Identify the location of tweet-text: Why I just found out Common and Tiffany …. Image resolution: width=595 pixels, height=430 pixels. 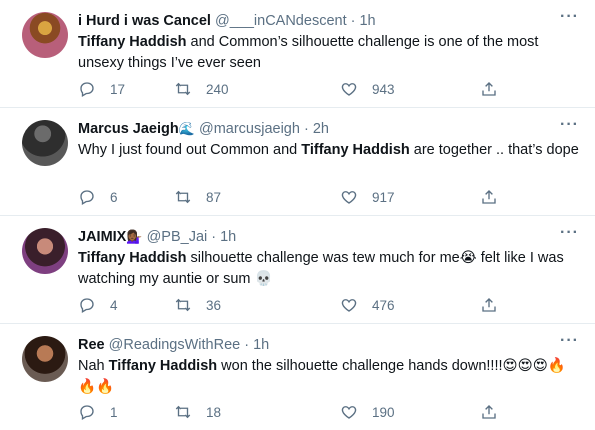
(330, 150).